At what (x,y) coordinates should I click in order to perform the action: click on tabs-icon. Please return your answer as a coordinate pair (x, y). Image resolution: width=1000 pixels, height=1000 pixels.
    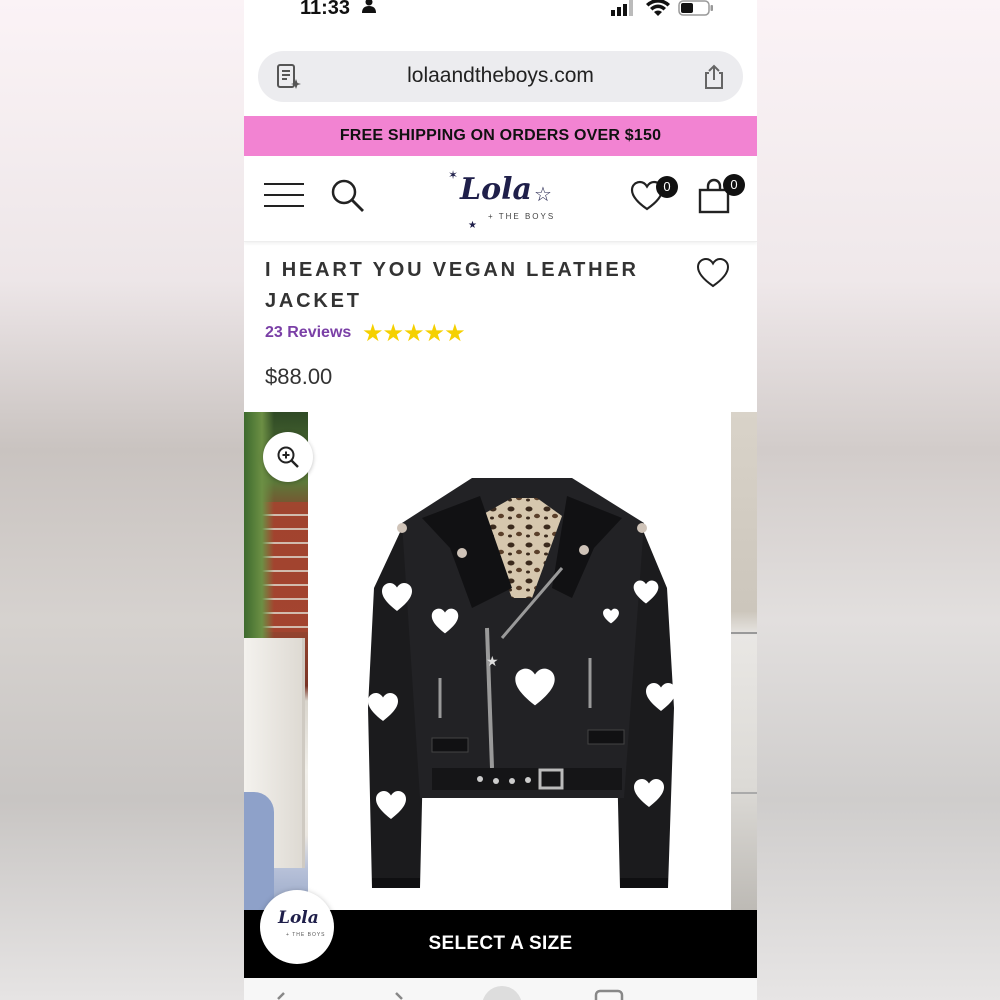
    Looking at the image, I should click on (609, 994).